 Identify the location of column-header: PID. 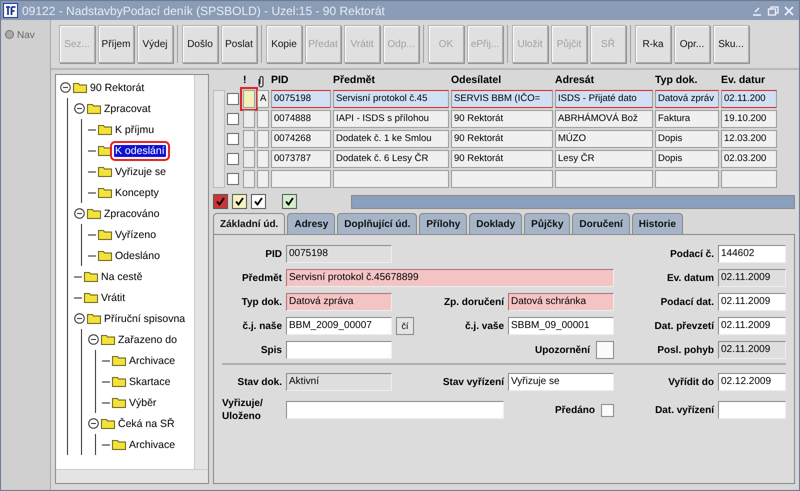
(301, 81).